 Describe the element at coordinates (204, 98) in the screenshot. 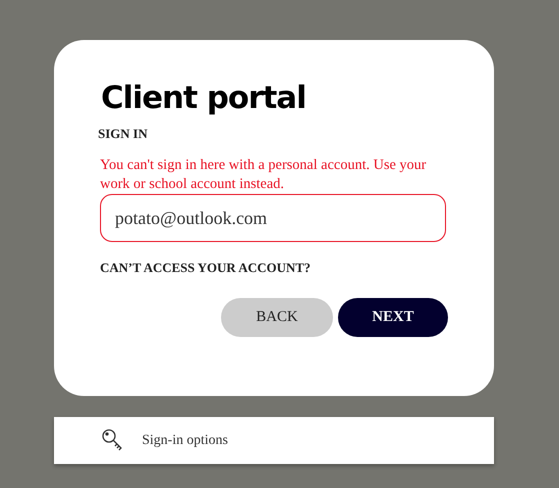

I see `page-title: Client portal` at that location.